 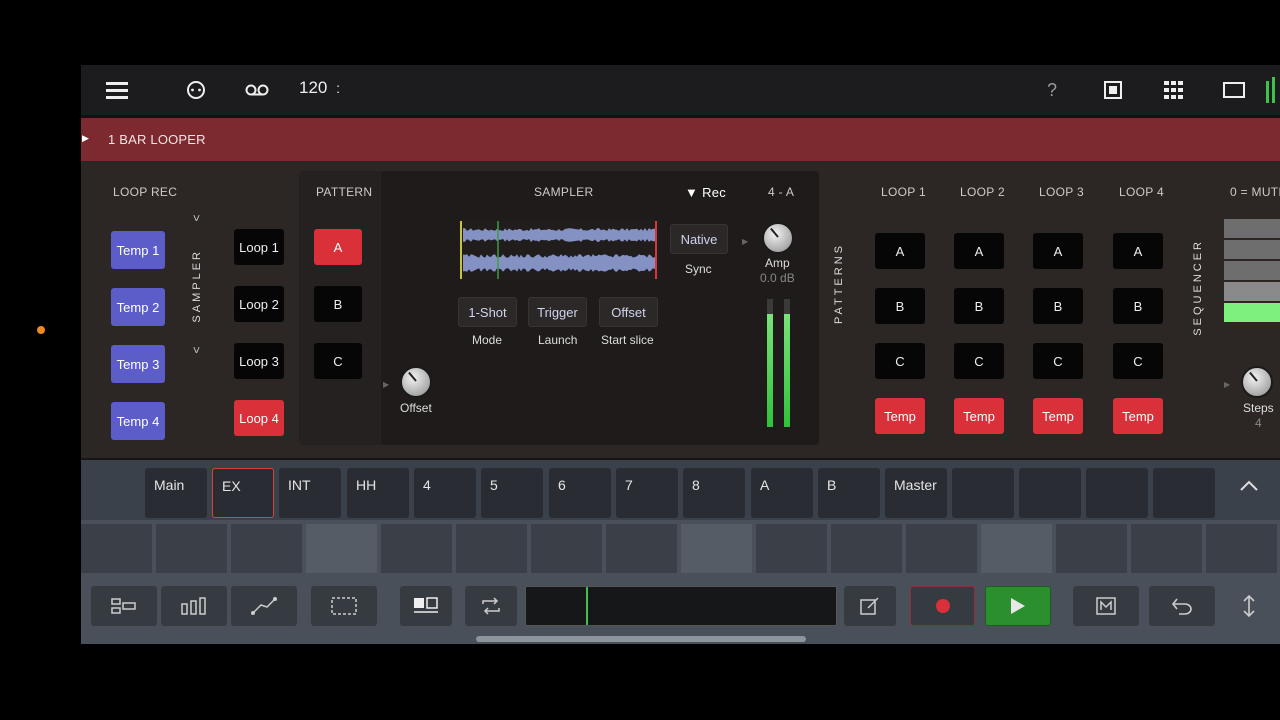 What do you see at coordinates (900, 416) in the screenshot?
I see `loop-1-temp-button: Temp` at bounding box center [900, 416].